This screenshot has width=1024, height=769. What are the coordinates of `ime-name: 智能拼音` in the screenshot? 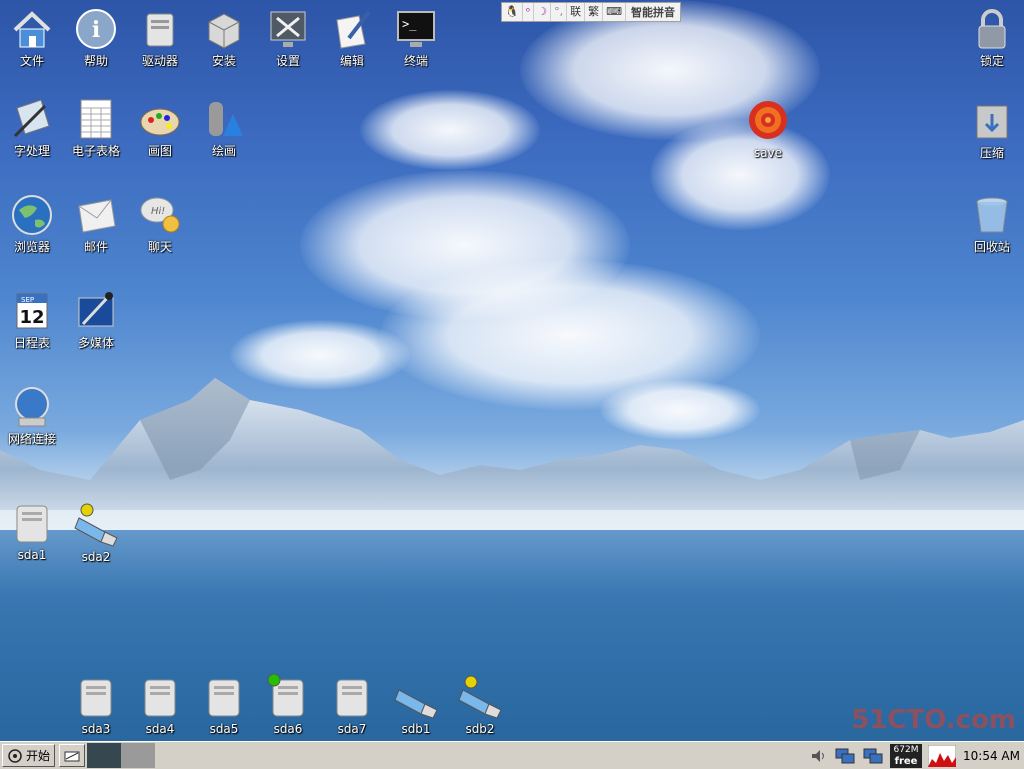 It's located at (653, 12).